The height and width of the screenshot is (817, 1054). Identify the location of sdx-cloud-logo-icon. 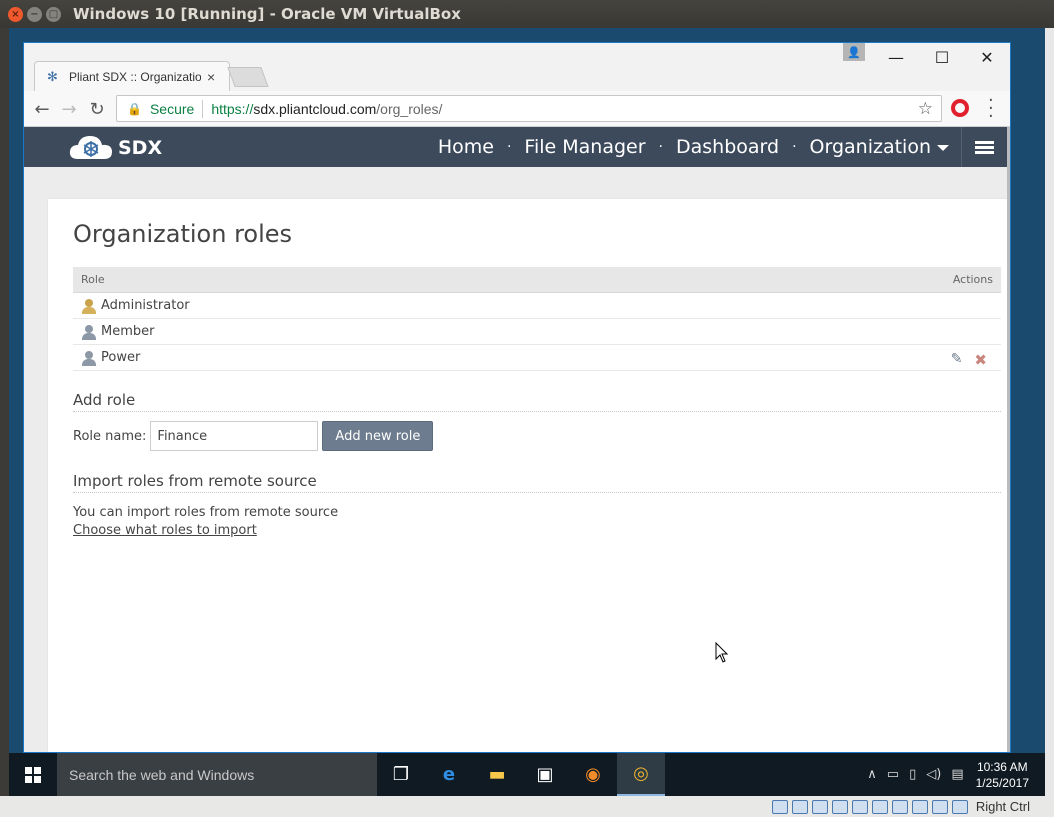
(91, 147).